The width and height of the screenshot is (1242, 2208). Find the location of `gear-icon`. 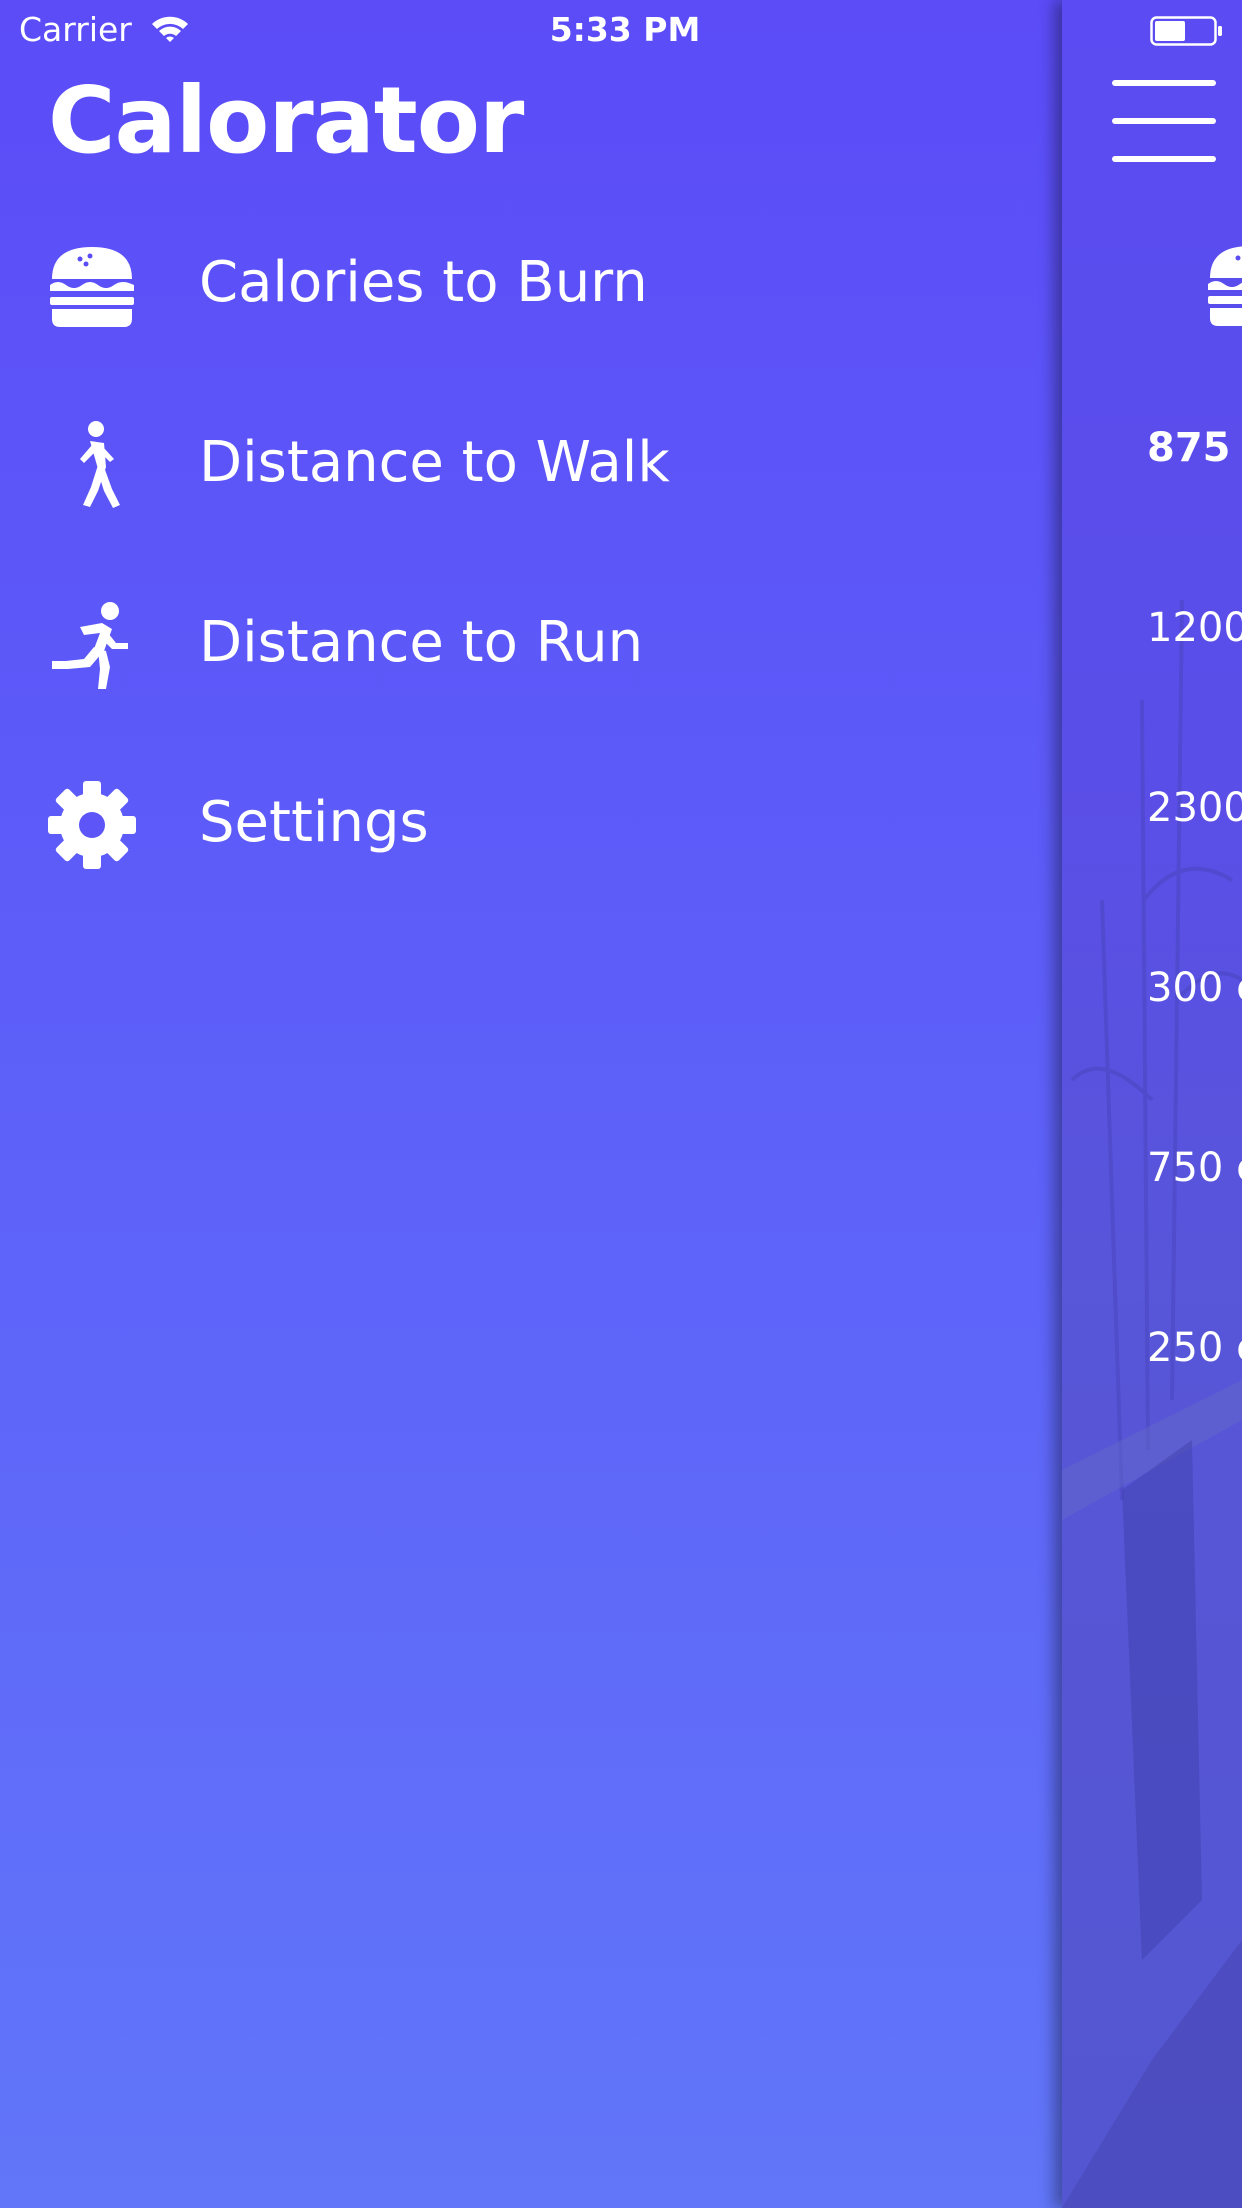

gear-icon is located at coordinates (92, 825).